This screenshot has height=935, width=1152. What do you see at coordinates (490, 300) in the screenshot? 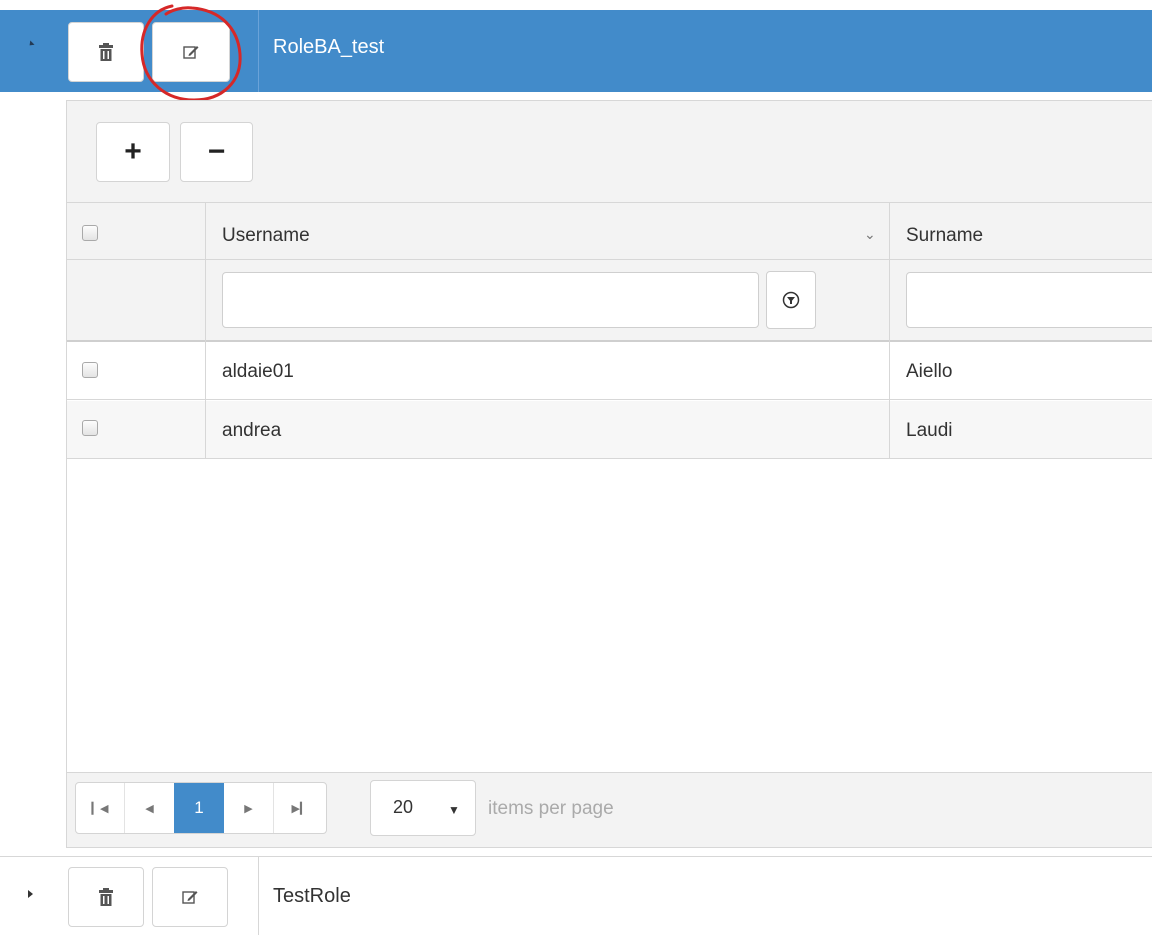
I see `username-filter-input` at bounding box center [490, 300].